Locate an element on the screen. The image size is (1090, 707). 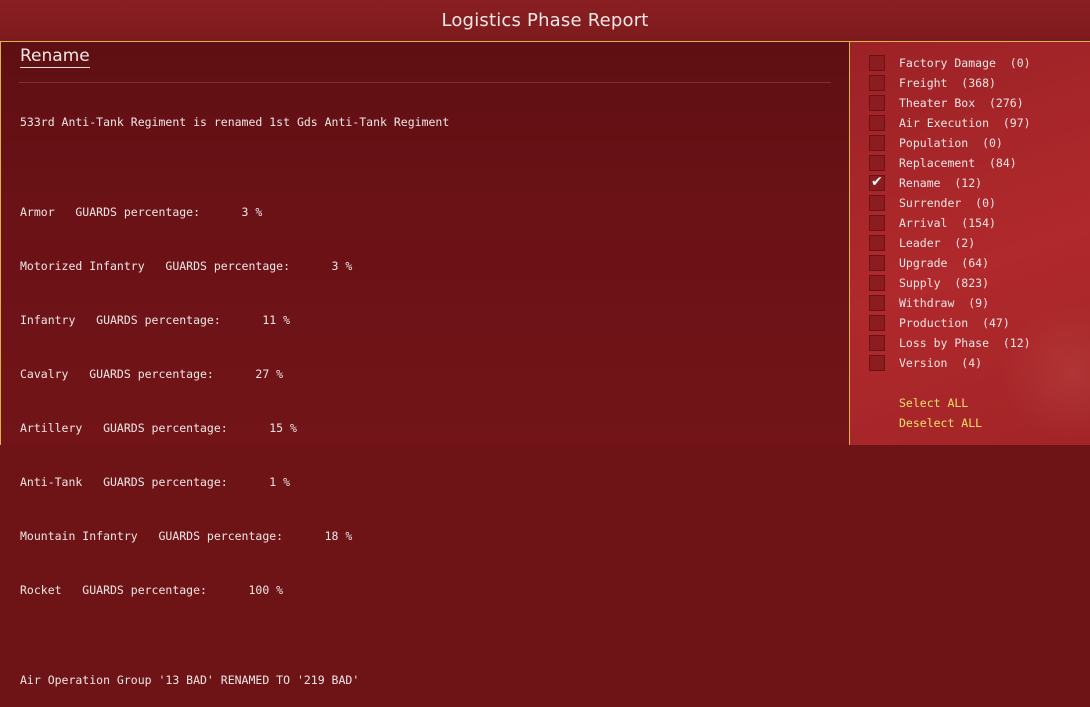
report-line: Anti-Tank GUARDS percentage: 1 % is located at coordinates (155, 482).